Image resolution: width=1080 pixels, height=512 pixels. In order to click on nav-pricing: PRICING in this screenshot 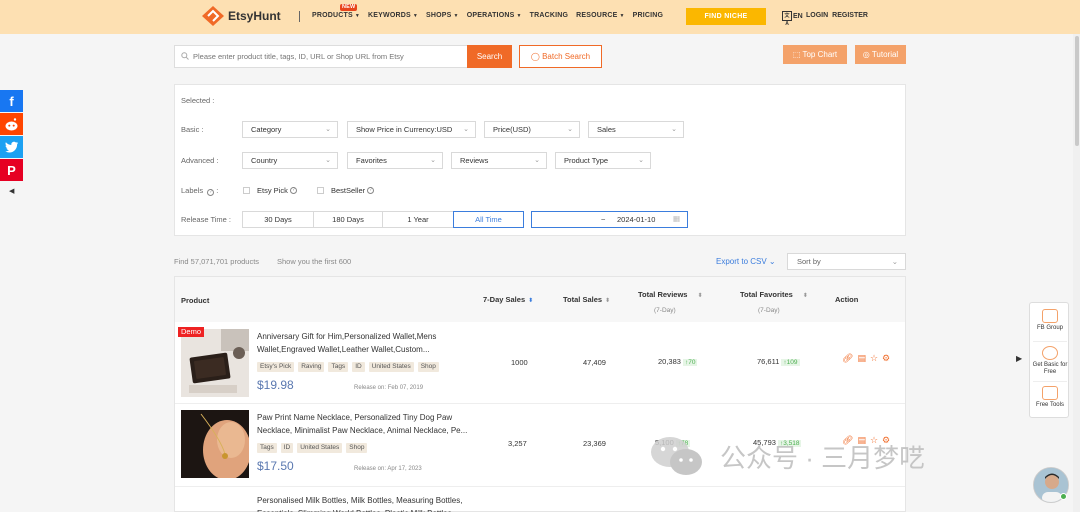, I will do `click(648, 15)`.